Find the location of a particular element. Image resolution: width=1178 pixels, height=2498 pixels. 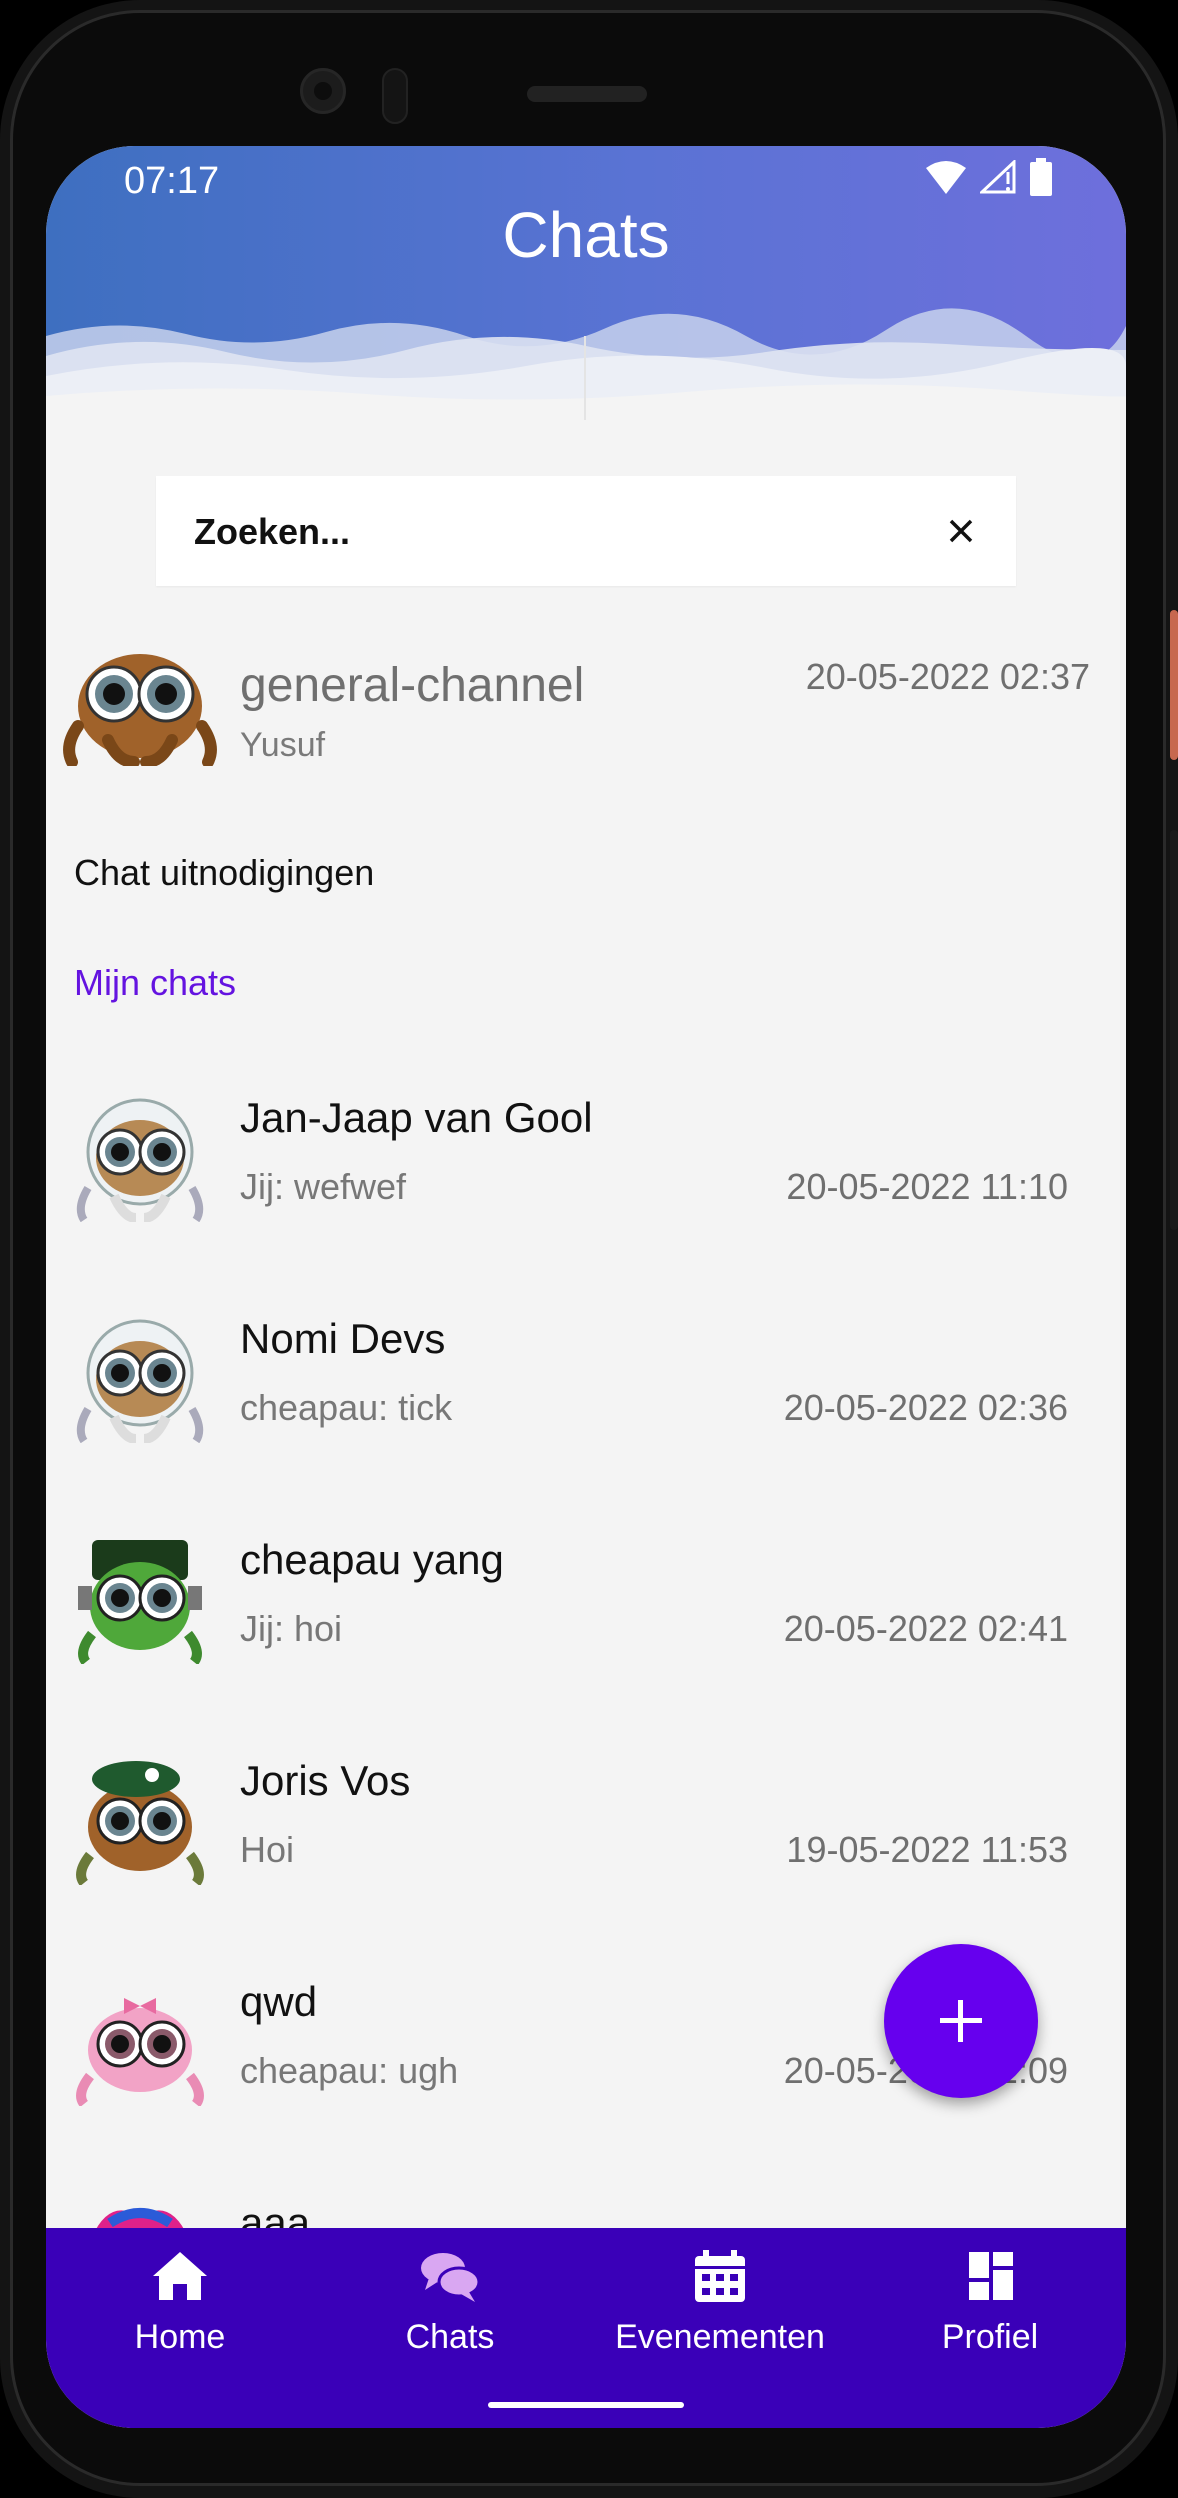

nav-item-chats: Chats is located at coordinates (450, 2318).